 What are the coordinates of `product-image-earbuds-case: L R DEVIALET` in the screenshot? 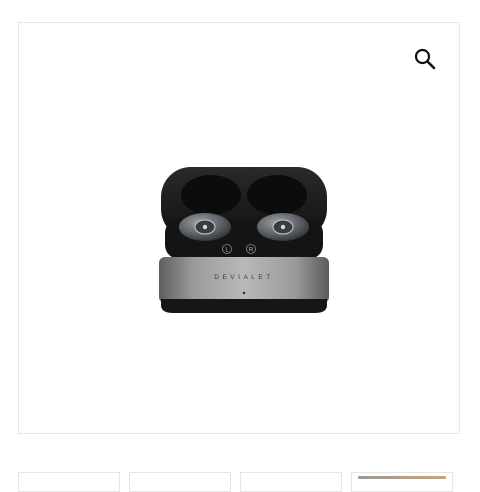 It's located at (244, 238).